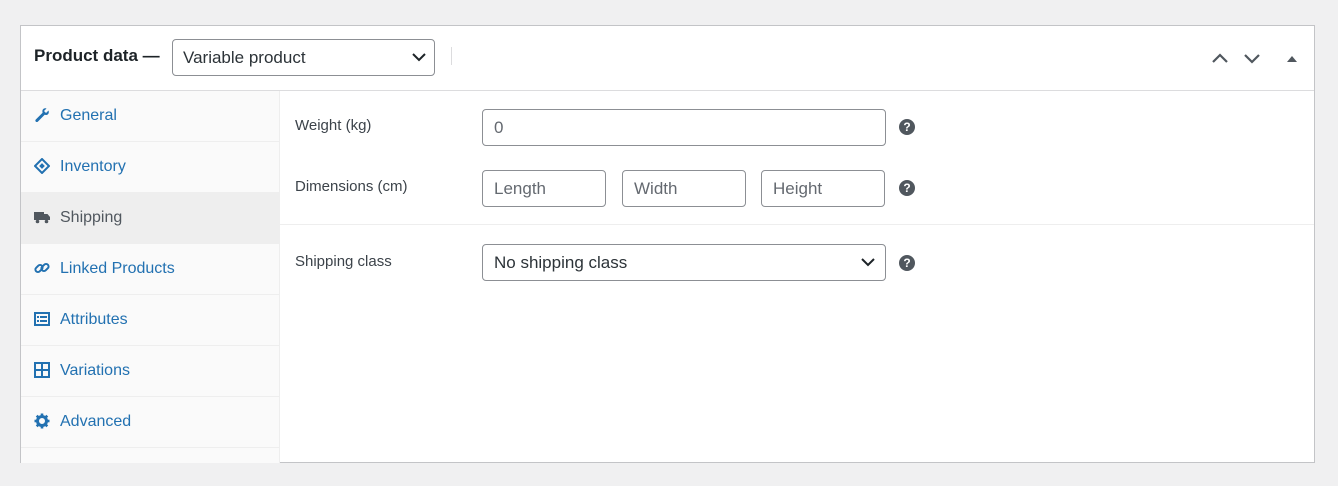 The width and height of the screenshot is (1338, 486). What do you see at coordinates (544, 188) in the screenshot?
I see `length-input` at bounding box center [544, 188].